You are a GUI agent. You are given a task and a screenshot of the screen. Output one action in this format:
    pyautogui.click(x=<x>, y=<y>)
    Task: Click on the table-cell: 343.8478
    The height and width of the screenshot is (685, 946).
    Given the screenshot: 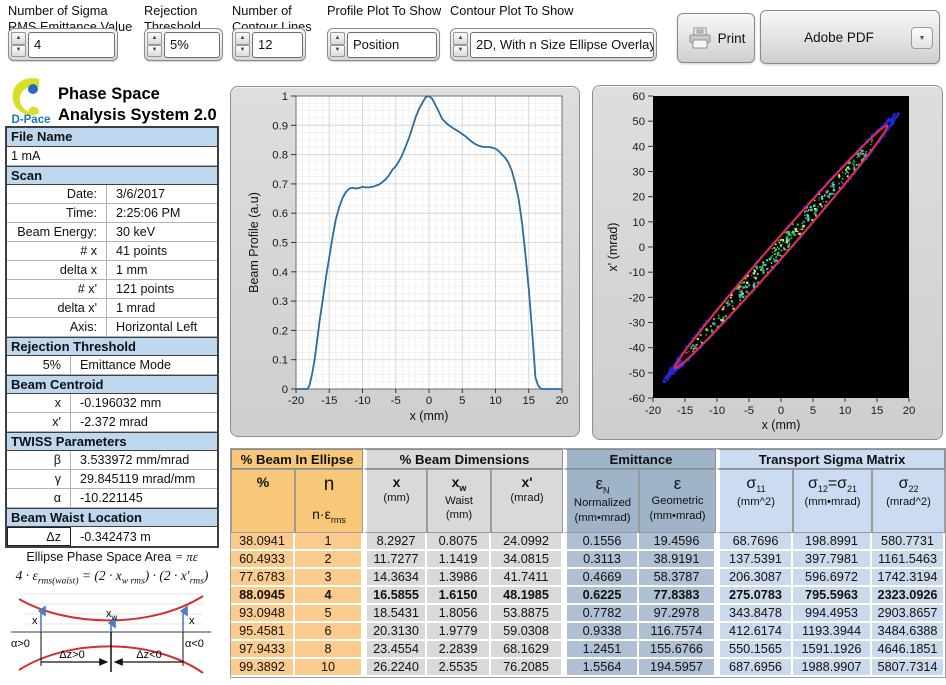 What is the action you would take?
    pyautogui.click(x=754, y=614)
    